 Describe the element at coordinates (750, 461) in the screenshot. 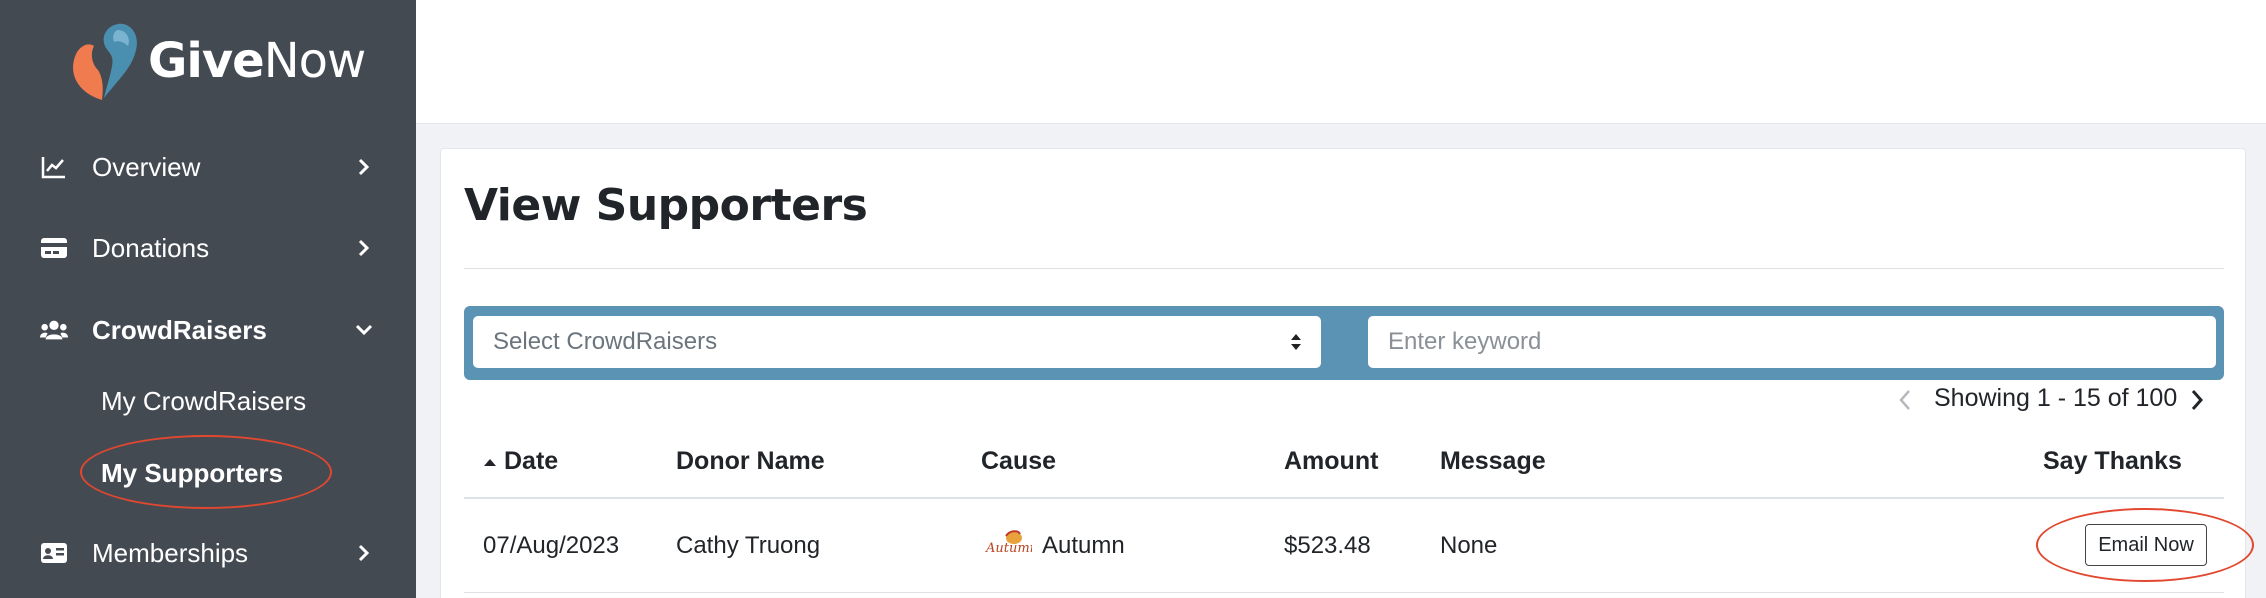

I see `column-header-donor-name: Donor Name` at that location.